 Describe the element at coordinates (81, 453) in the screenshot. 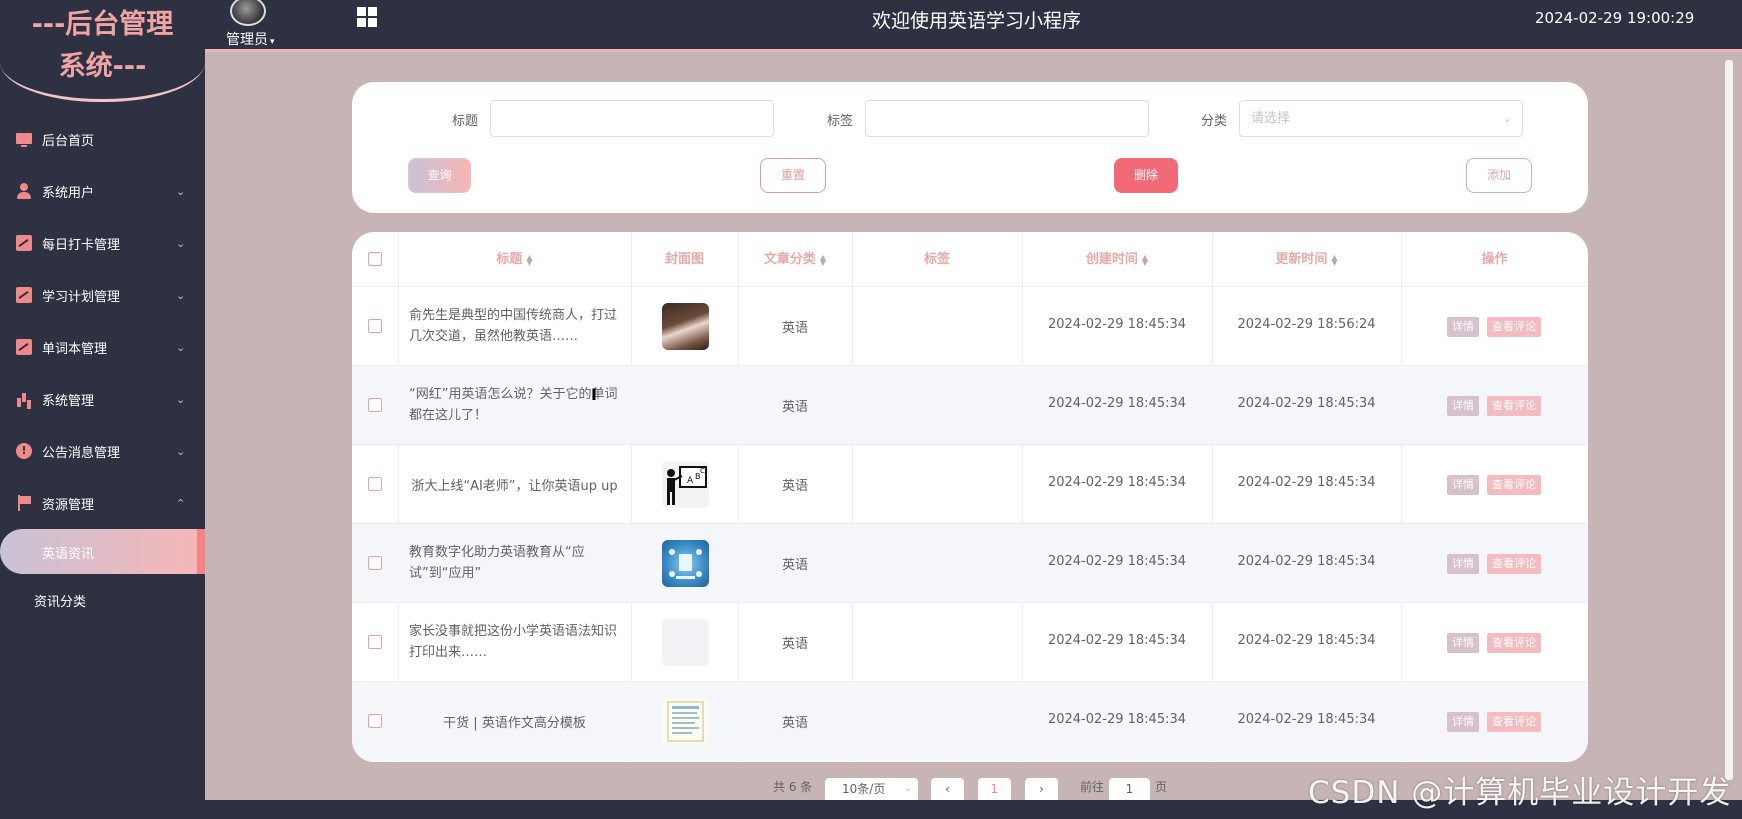

I see `sidebar-item-label: 公告消息管理` at that location.